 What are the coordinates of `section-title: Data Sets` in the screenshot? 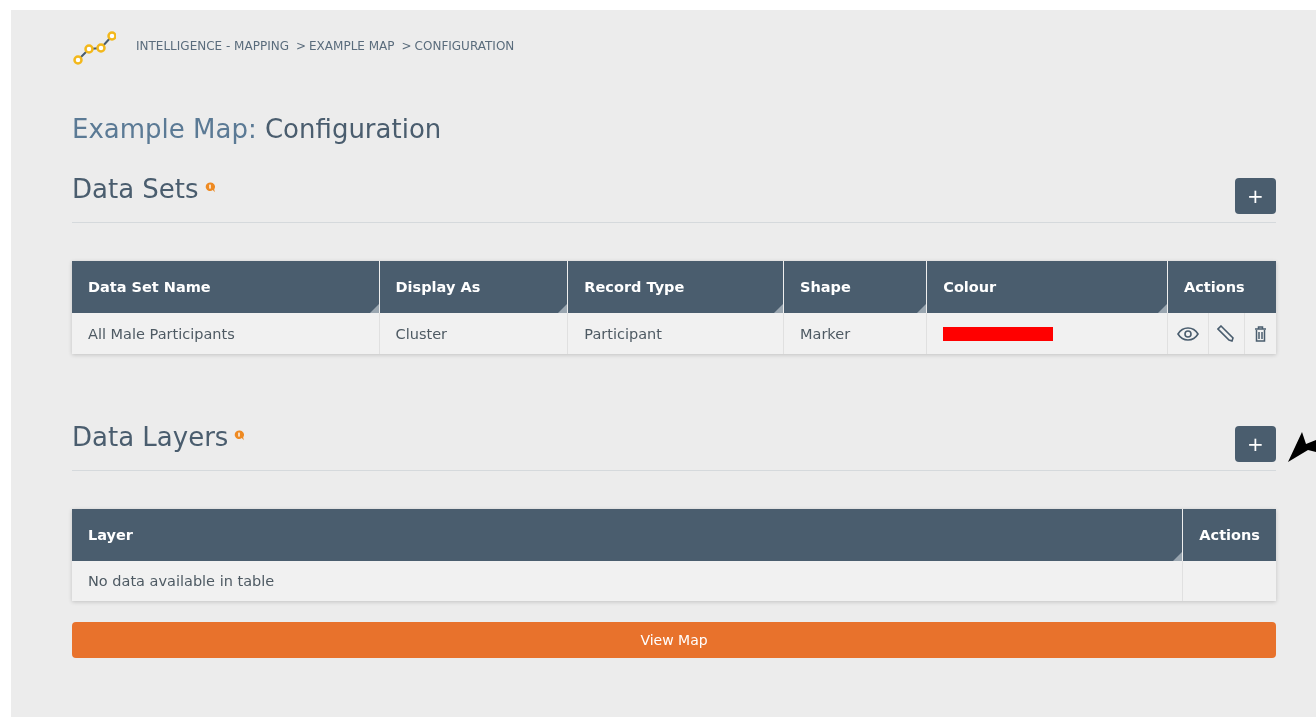 It's located at (135, 189).